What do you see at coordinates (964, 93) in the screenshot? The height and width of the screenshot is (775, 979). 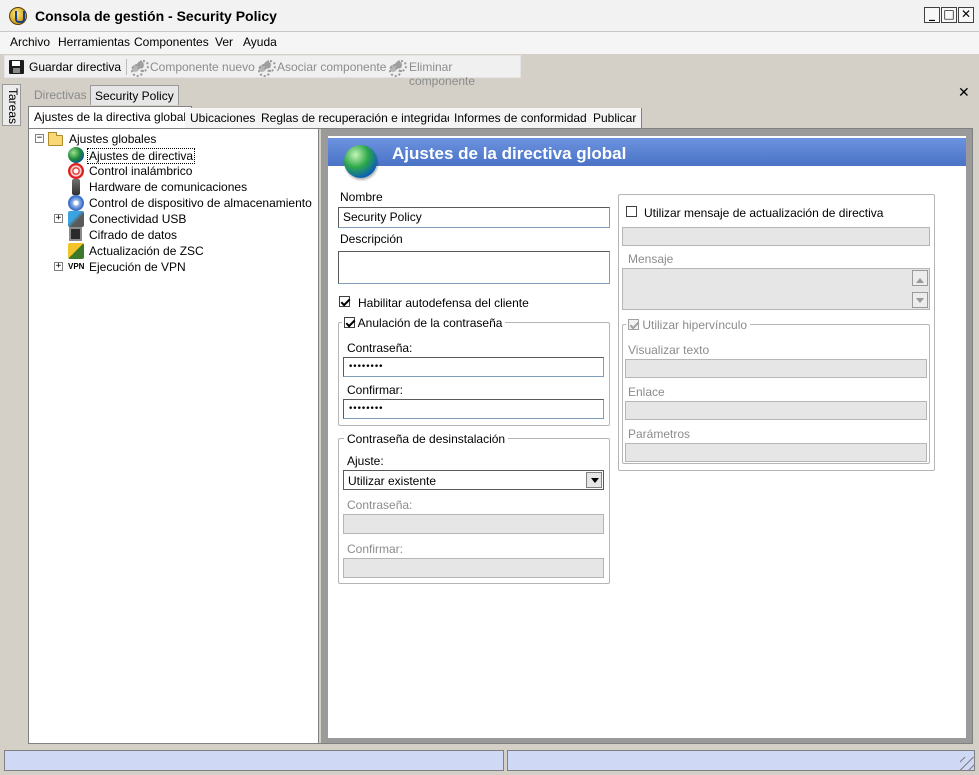 I see `close-document-icon: ✕` at bounding box center [964, 93].